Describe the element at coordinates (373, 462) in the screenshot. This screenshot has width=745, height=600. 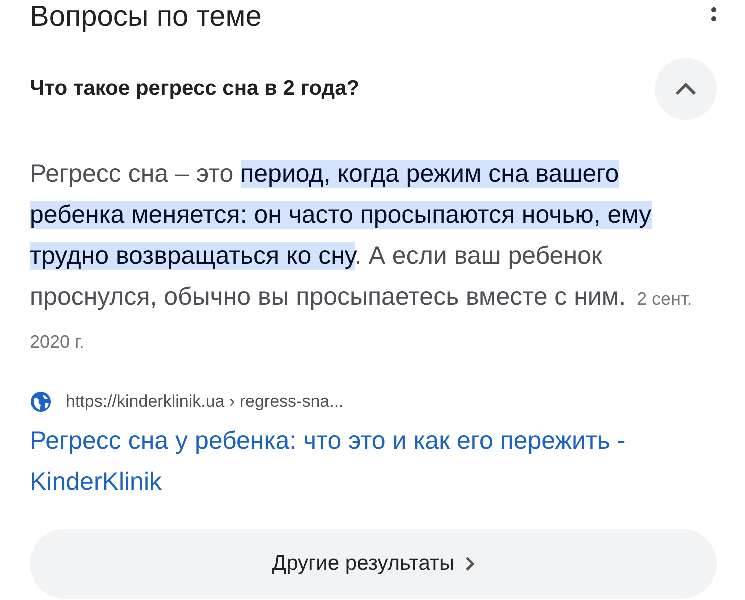
I see `result-link: Регресс сна у ребенка: что это и как его пережить - KinderKlinik` at that location.